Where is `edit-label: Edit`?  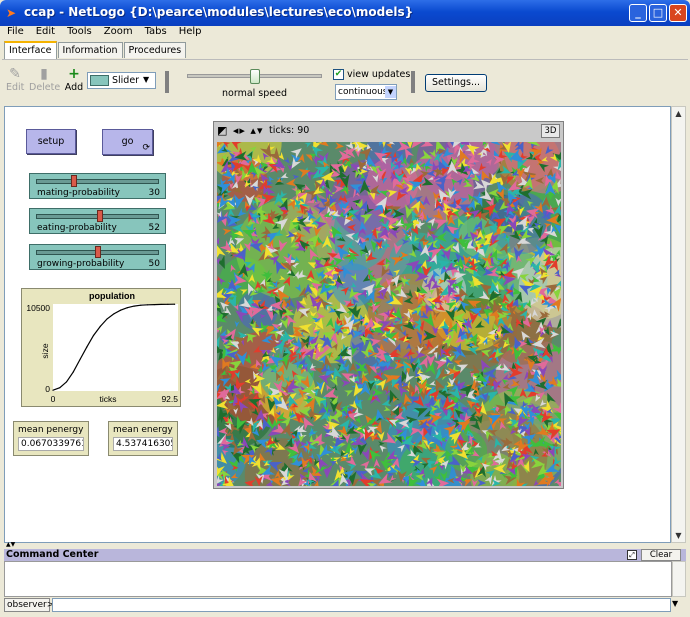
edit-label: Edit is located at coordinates (15, 87).